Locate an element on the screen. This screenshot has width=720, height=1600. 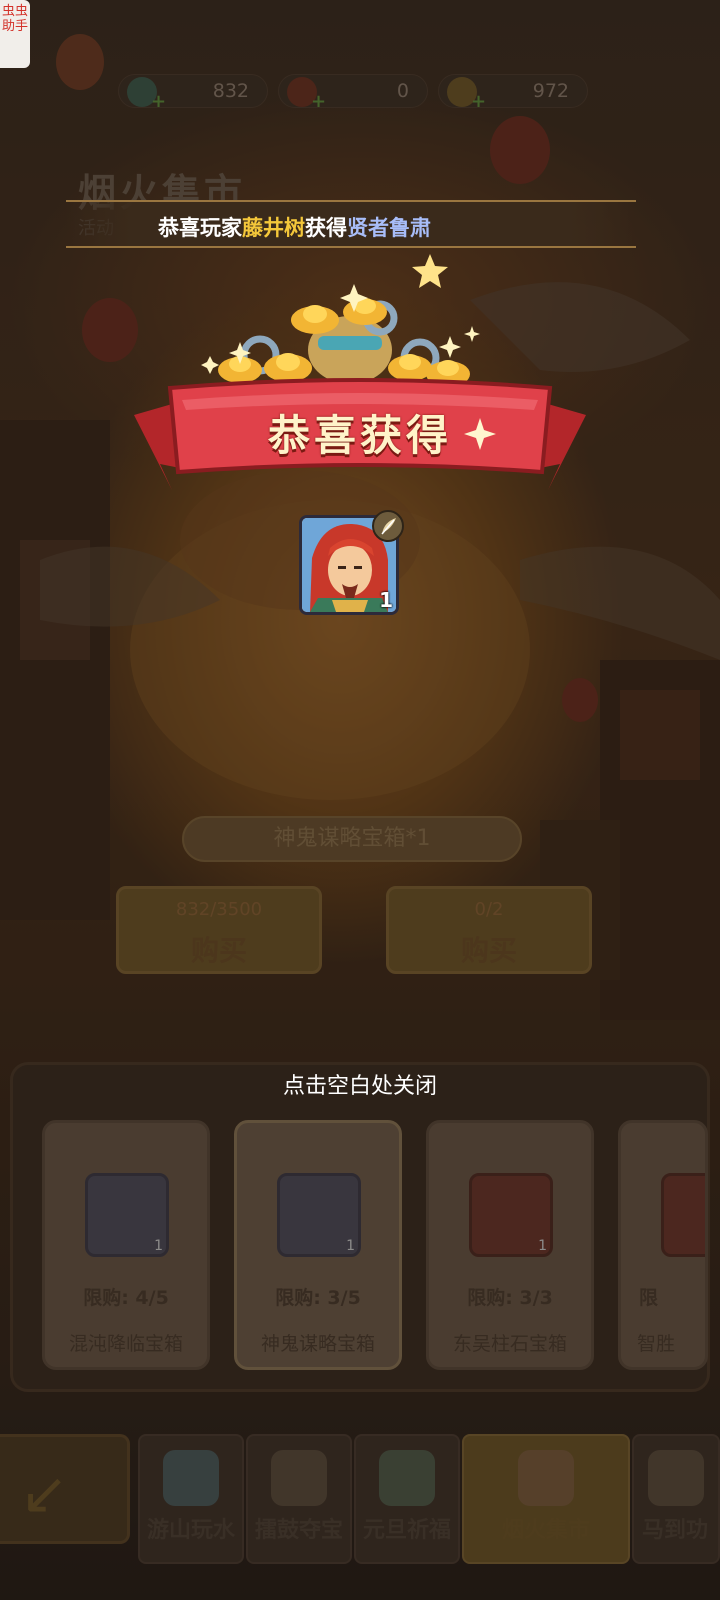
broadcast-hero: 贤者鲁肃 is located at coordinates (389, 228).